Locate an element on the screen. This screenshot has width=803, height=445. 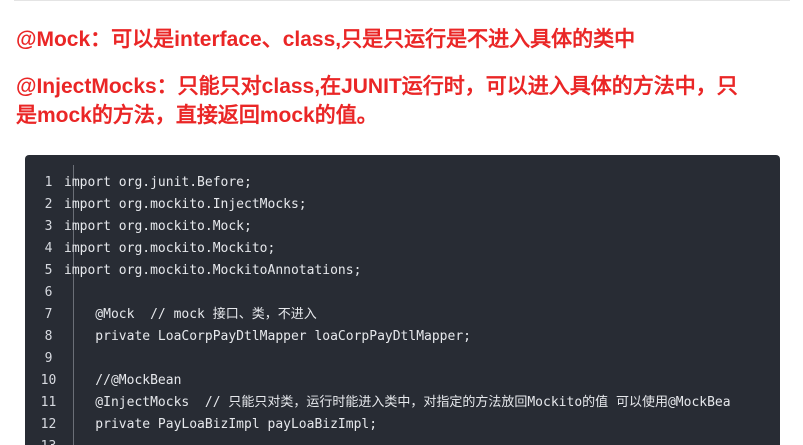
line-number: 13 is located at coordinates (48, 440).